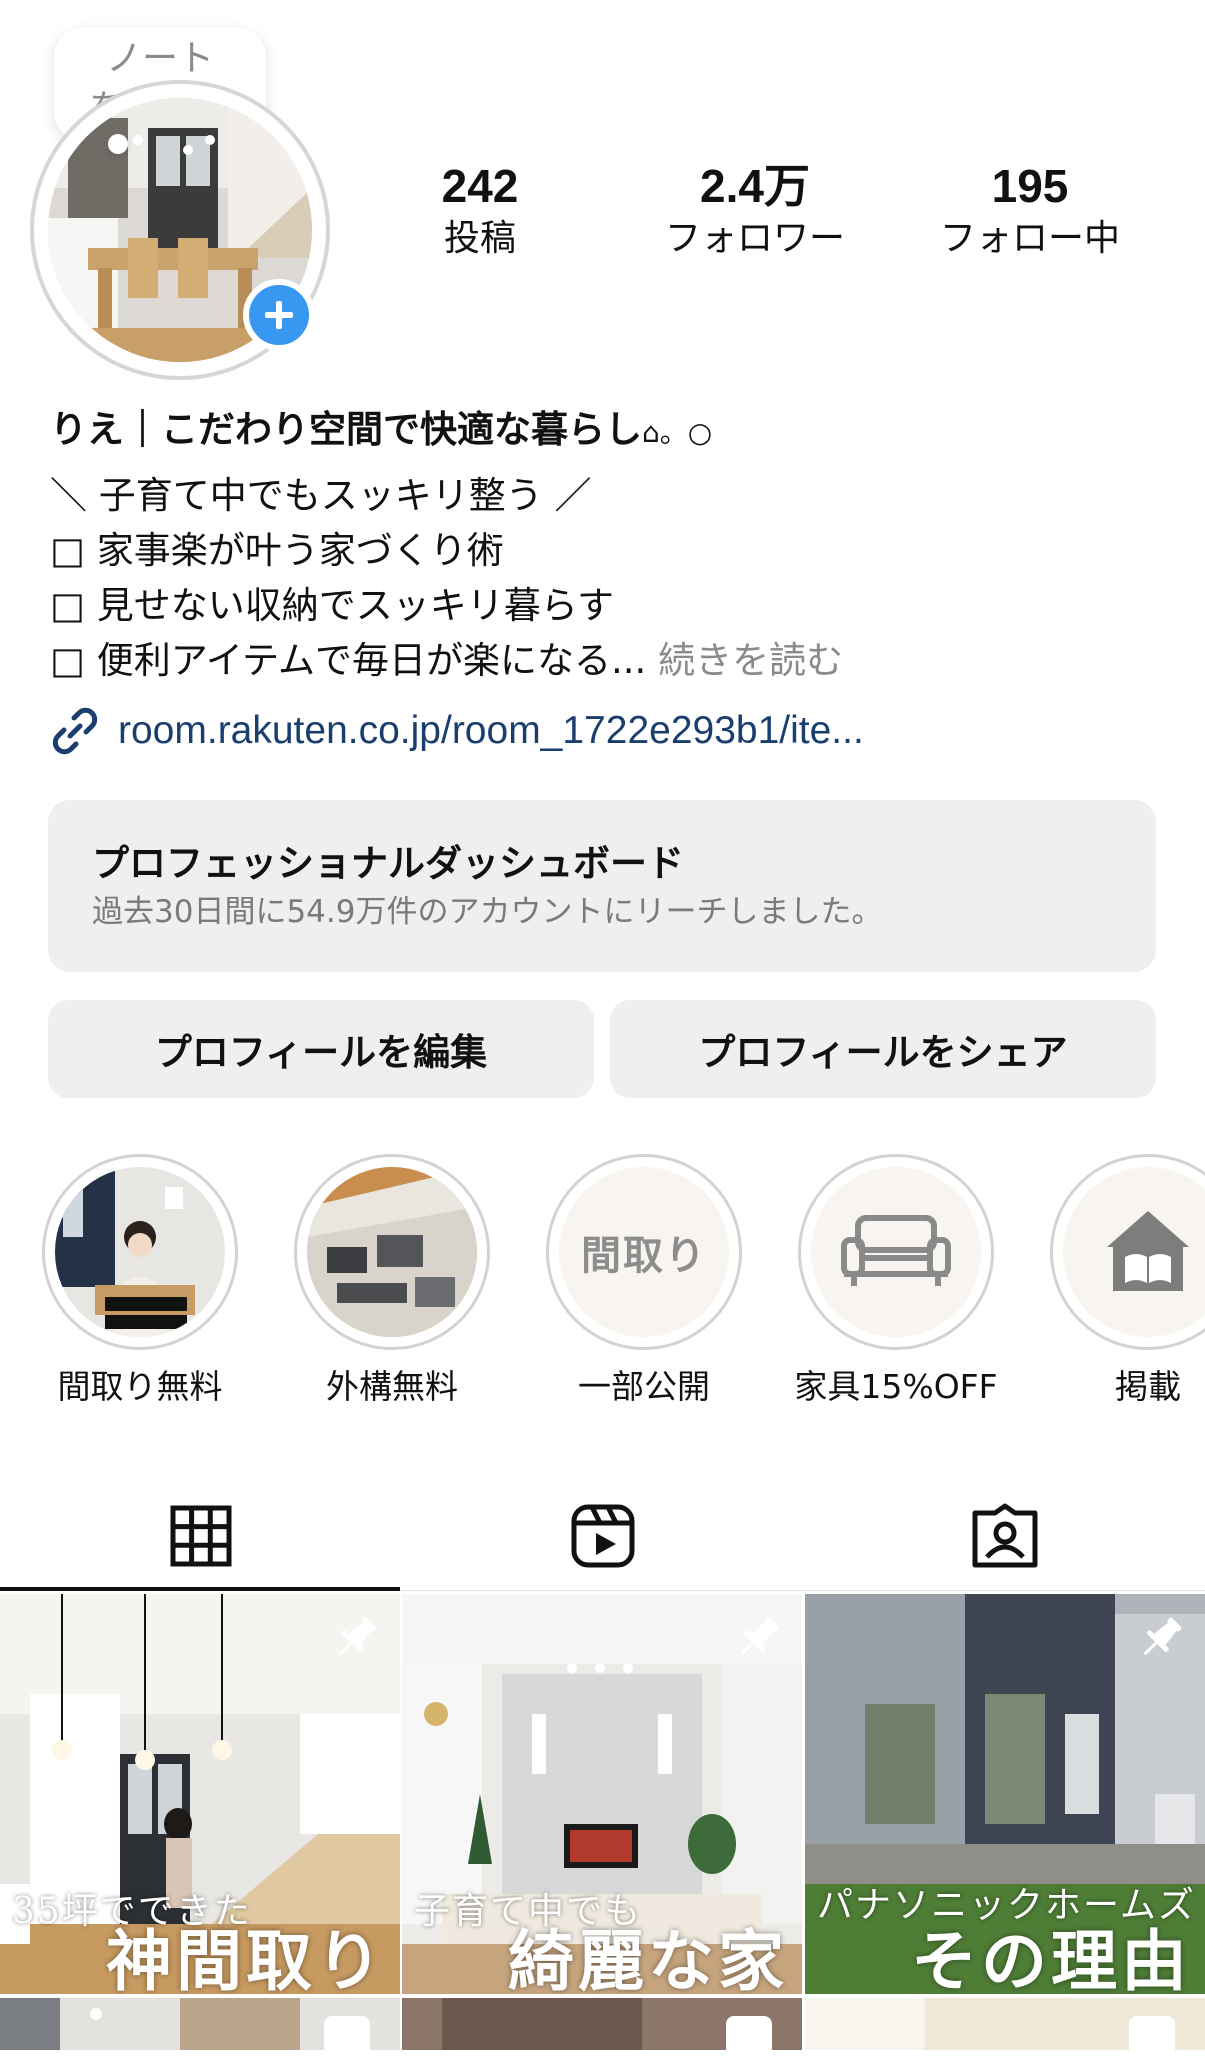 The image size is (1205, 2072). I want to click on bottom-edge, so click(602, 2061).